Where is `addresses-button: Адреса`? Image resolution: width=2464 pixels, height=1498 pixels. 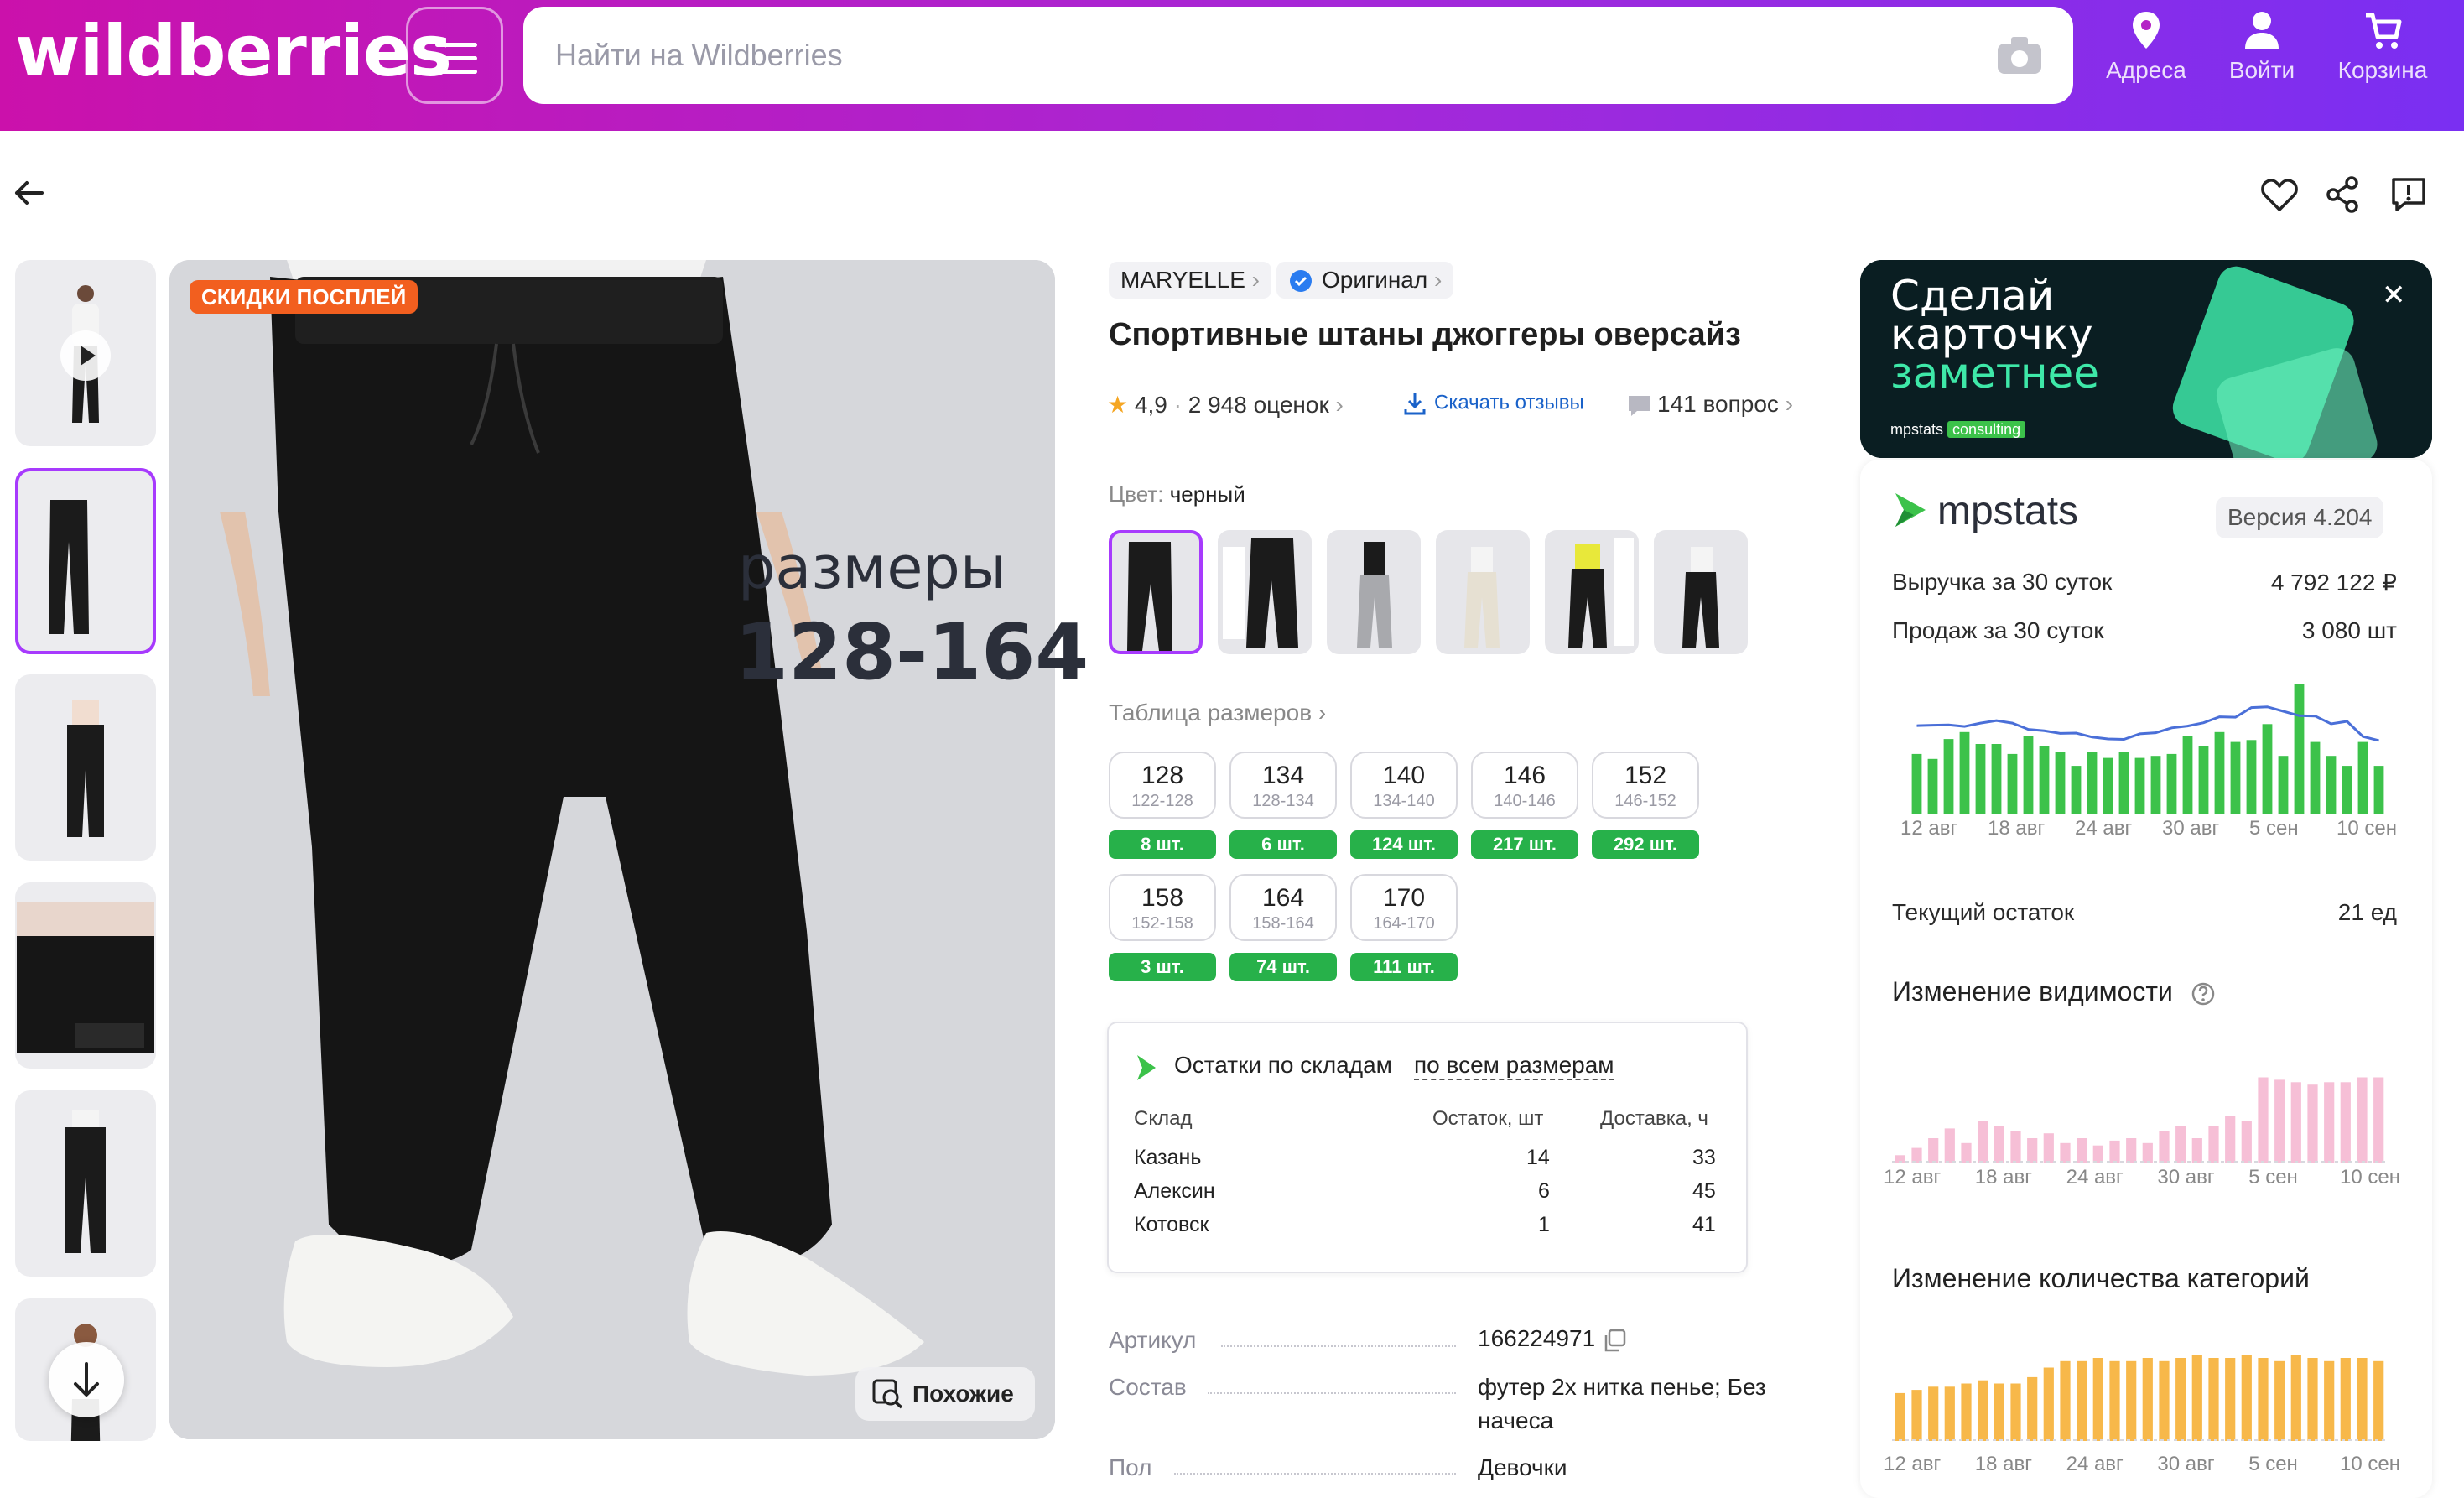 addresses-button: Адреса is located at coordinates (2146, 56).